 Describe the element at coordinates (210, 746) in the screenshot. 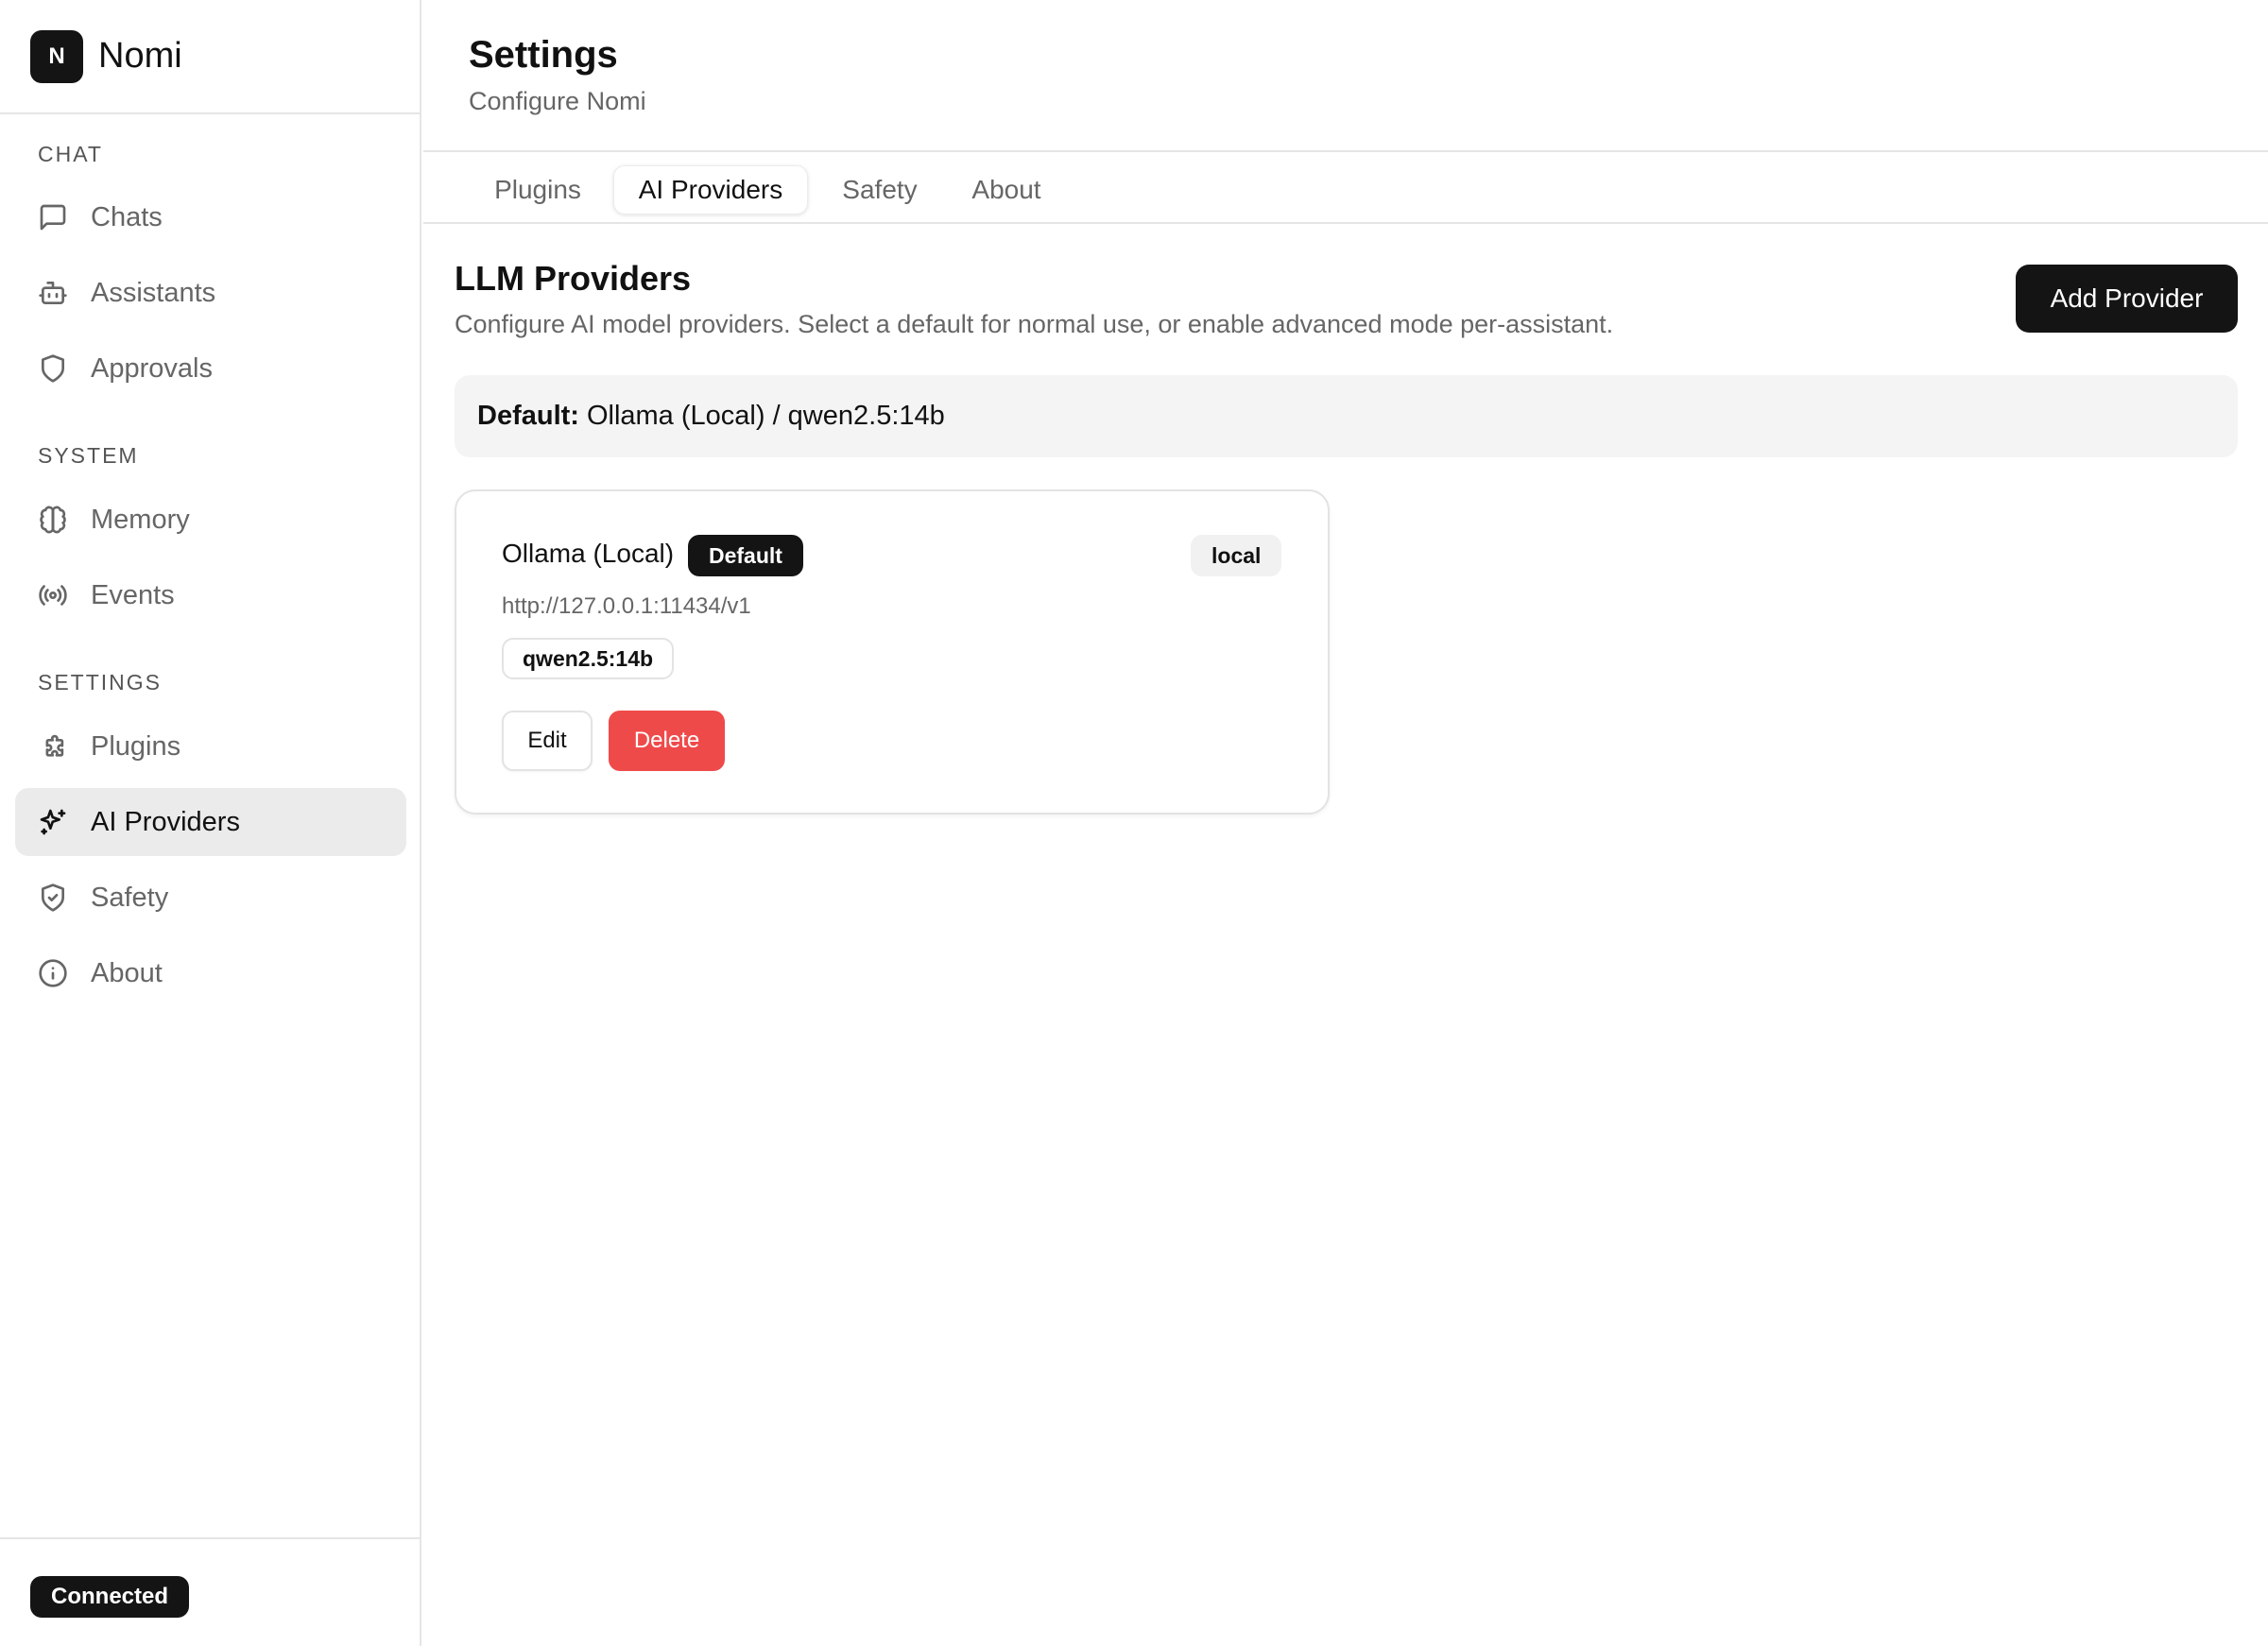

I see `sidebar-item-plugins: Plugins` at that location.